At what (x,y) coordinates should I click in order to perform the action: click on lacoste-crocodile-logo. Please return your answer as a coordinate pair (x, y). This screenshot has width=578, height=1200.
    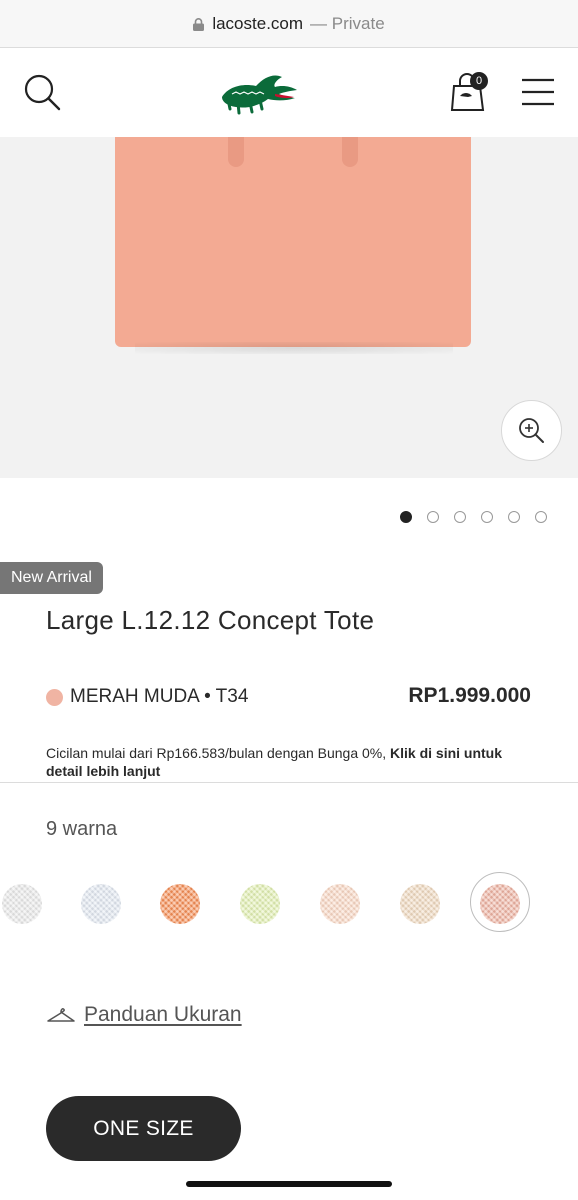
    Looking at the image, I should click on (259, 92).